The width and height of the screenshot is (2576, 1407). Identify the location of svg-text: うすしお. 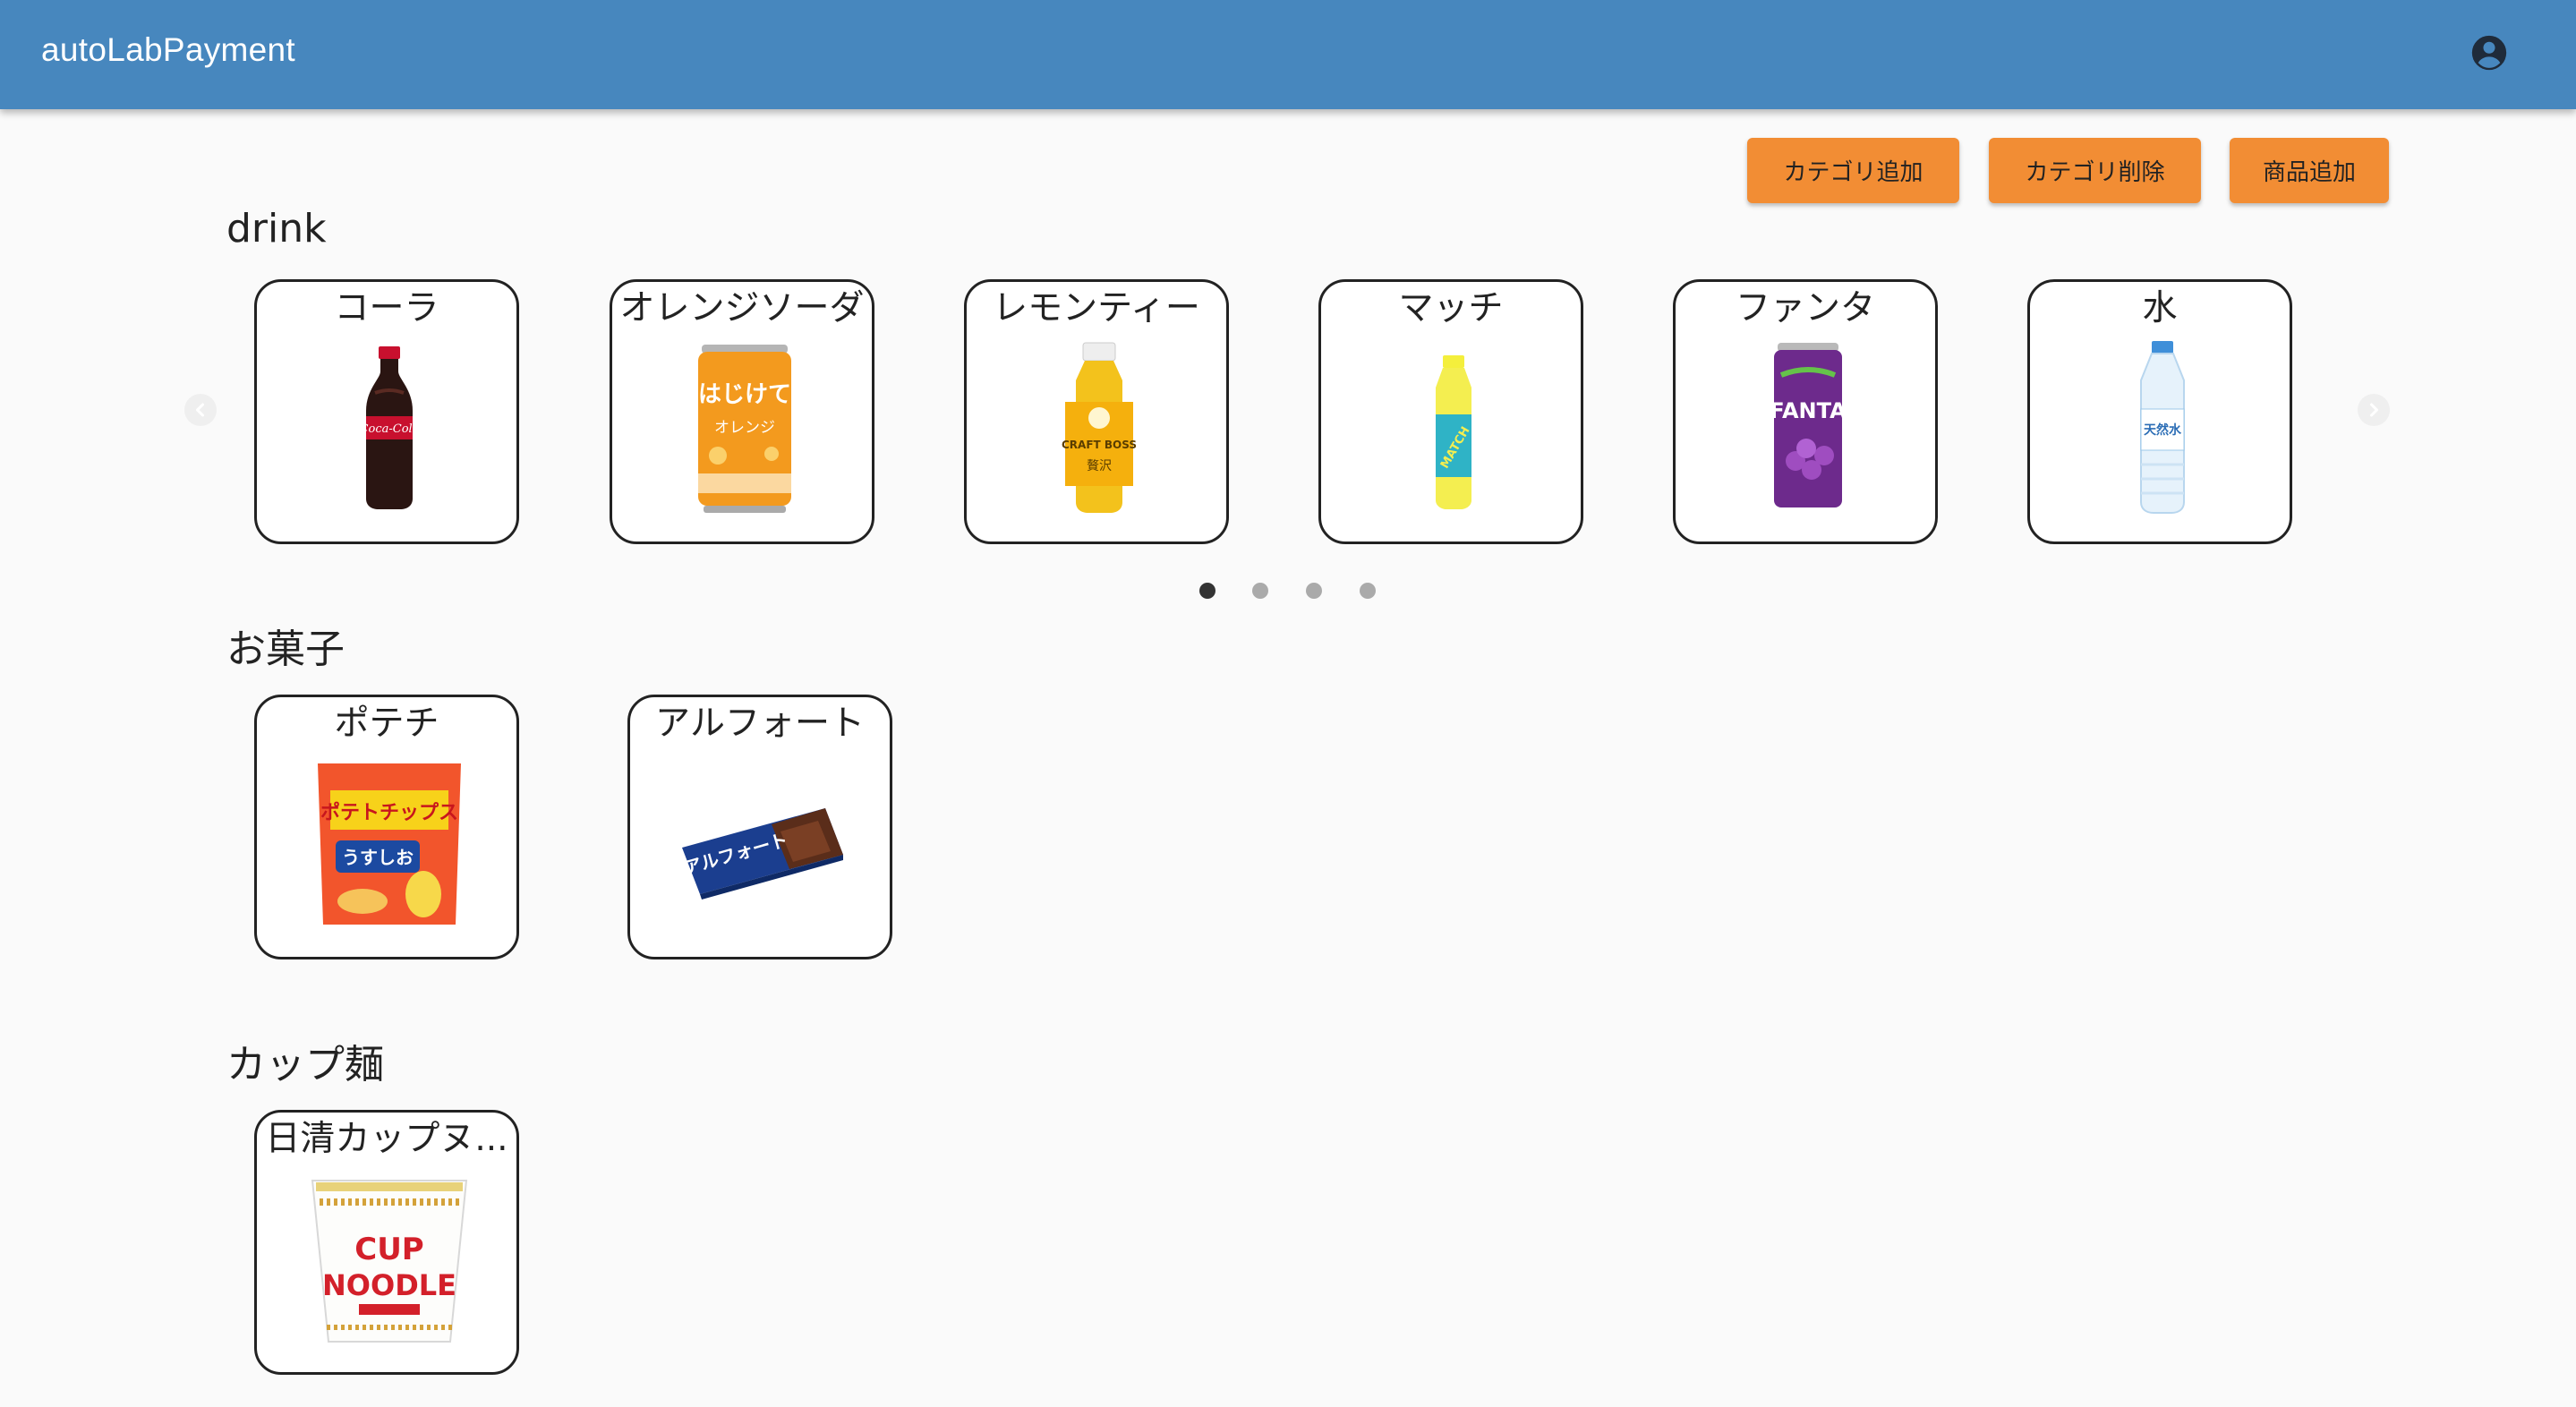
(378, 857).